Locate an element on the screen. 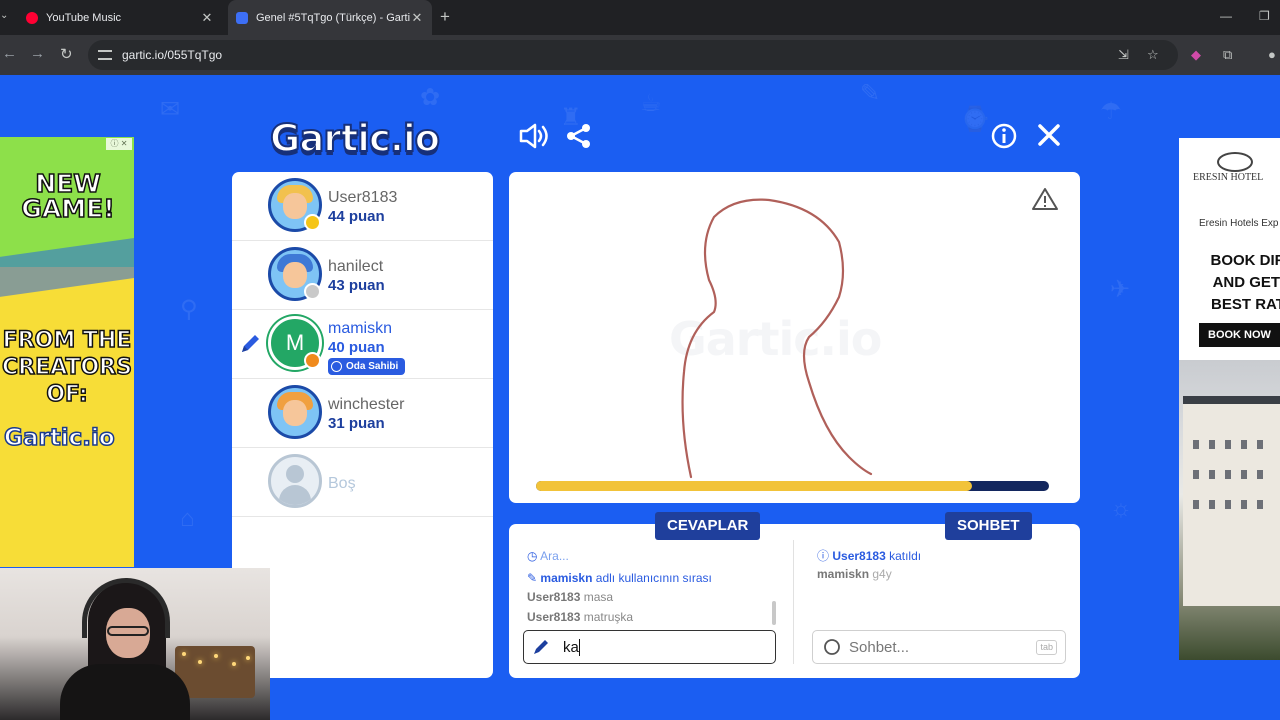 The width and height of the screenshot is (1280, 720). owner-icon is located at coordinates (336, 366).